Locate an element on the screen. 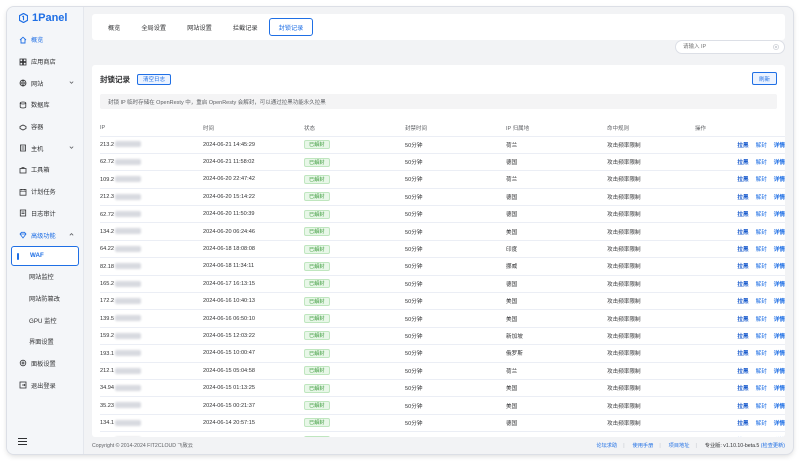 The width and height of the screenshot is (800, 461). tab-site-settings: 网站设置 is located at coordinates (199, 27).